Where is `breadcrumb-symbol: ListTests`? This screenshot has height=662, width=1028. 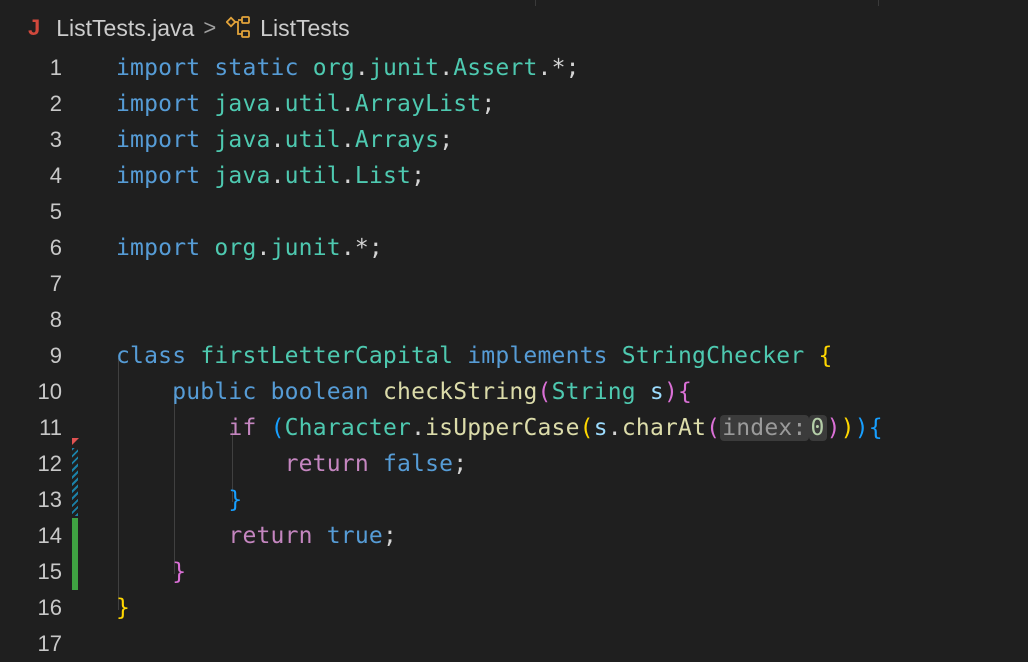
breadcrumb-symbol: ListTests is located at coordinates (304, 28).